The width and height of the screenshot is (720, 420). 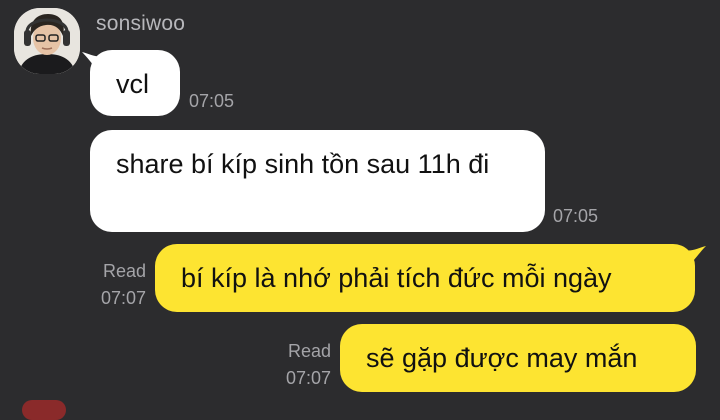 What do you see at coordinates (141, 23) in the screenshot?
I see `sender-name: sonsiwoo` at bounding box center [141, 23].